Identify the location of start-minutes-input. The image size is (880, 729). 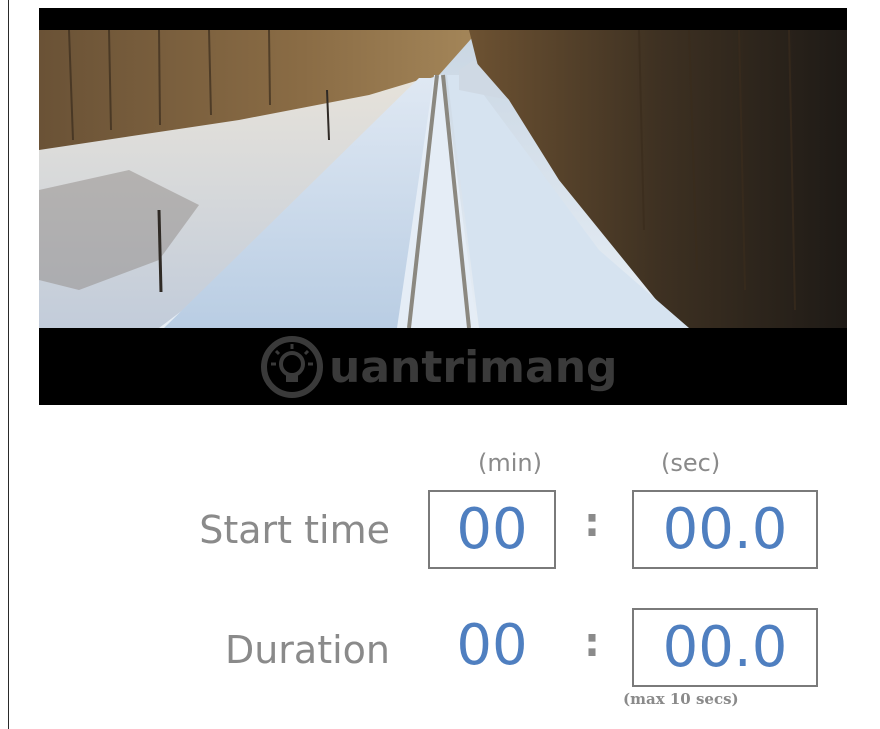
(492, 529).